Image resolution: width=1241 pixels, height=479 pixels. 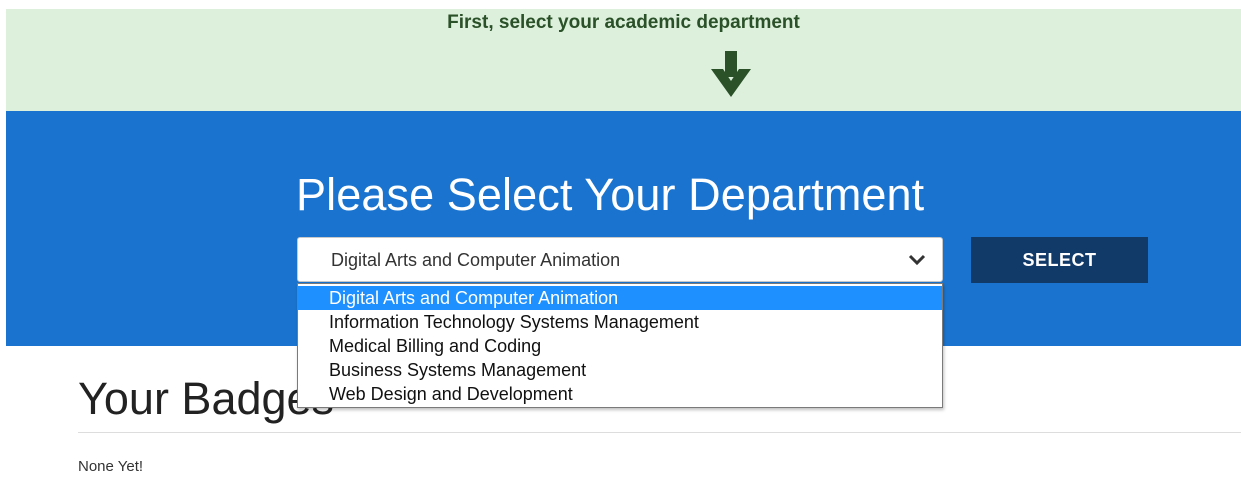 What do you see at coordinates (206, 398) in the screenshot?
I see `badges-title: Your Badges` at bounding box center [206, 398].